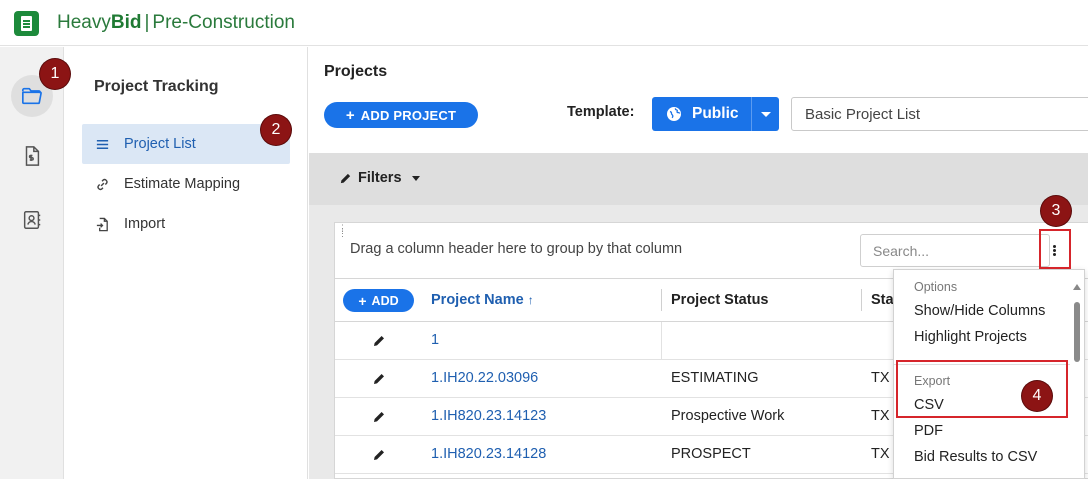 The width and height of the screenshot is (1088, 479). I want to click on nav-item-label: Project List, so click(160, 144).